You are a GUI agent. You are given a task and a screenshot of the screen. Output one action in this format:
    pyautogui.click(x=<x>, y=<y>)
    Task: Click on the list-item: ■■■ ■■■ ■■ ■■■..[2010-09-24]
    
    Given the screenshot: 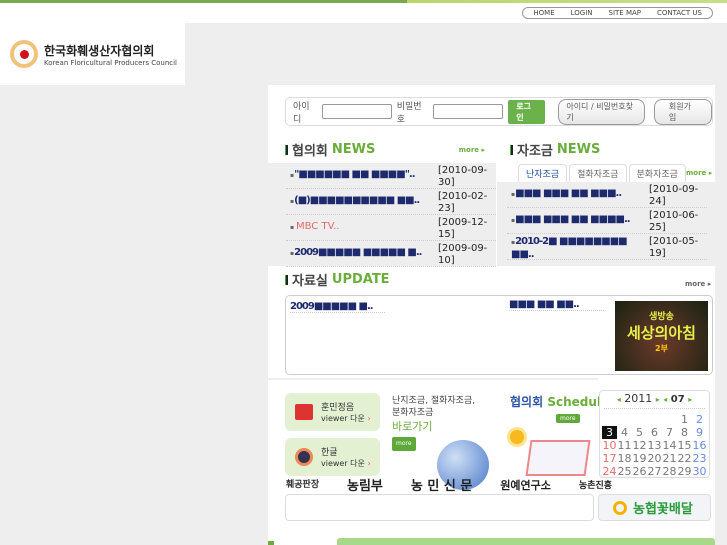 What is the action you would take?
    pyautogui.click(x=607, y=195)
    